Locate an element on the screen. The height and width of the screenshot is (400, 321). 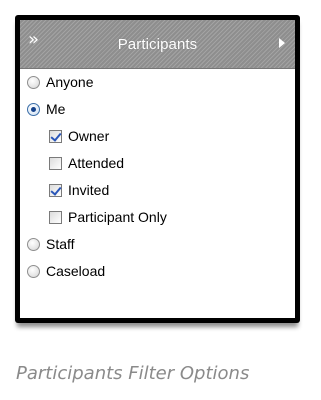
option-invited: Invited is located at coordinates (79, 190).